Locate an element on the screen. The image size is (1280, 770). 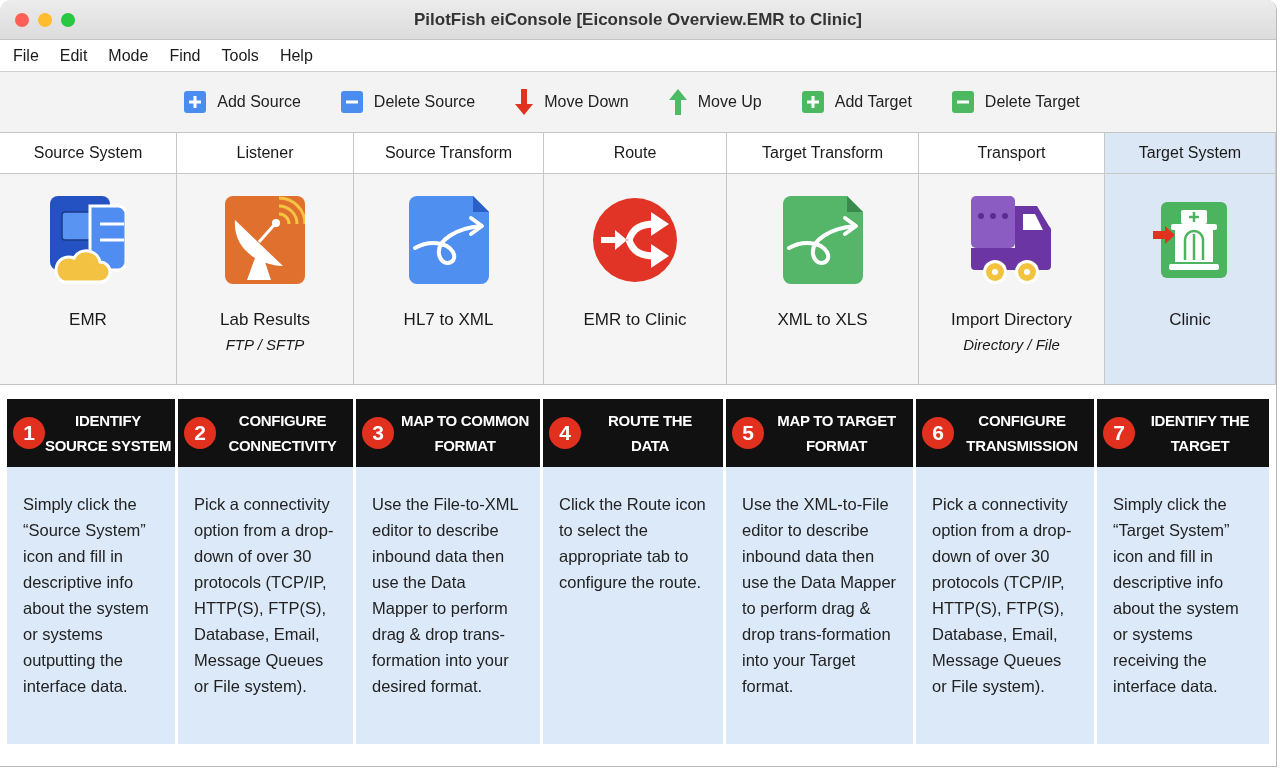
stage-label: EMR is located at coordinates (88, 320).